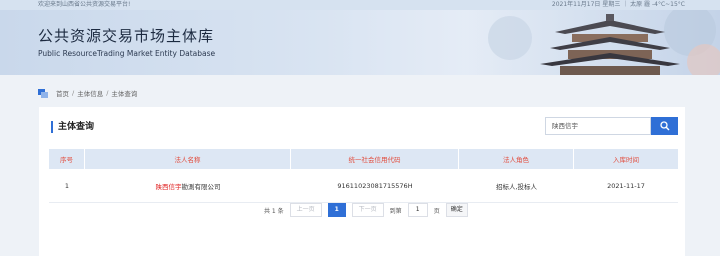  I want to click on card-title: 主体查询, so click(72, 127).